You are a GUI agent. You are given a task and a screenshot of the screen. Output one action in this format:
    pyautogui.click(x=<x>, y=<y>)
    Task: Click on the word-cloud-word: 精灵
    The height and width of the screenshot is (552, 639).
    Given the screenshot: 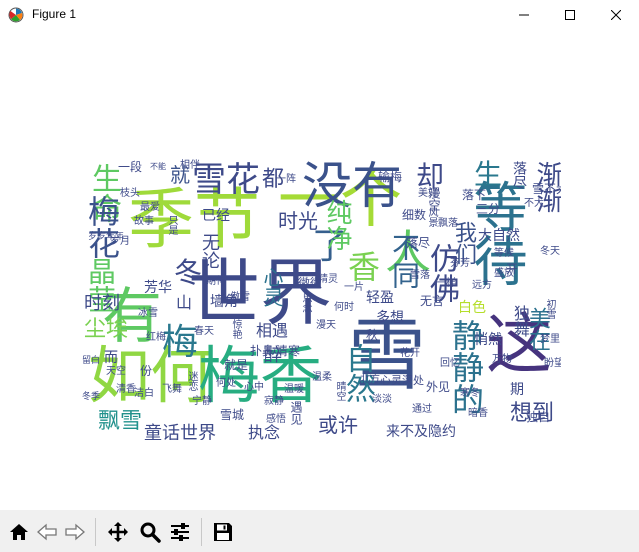 What is the action you would take?
    pyautogui.click(x=328, y=279)
    